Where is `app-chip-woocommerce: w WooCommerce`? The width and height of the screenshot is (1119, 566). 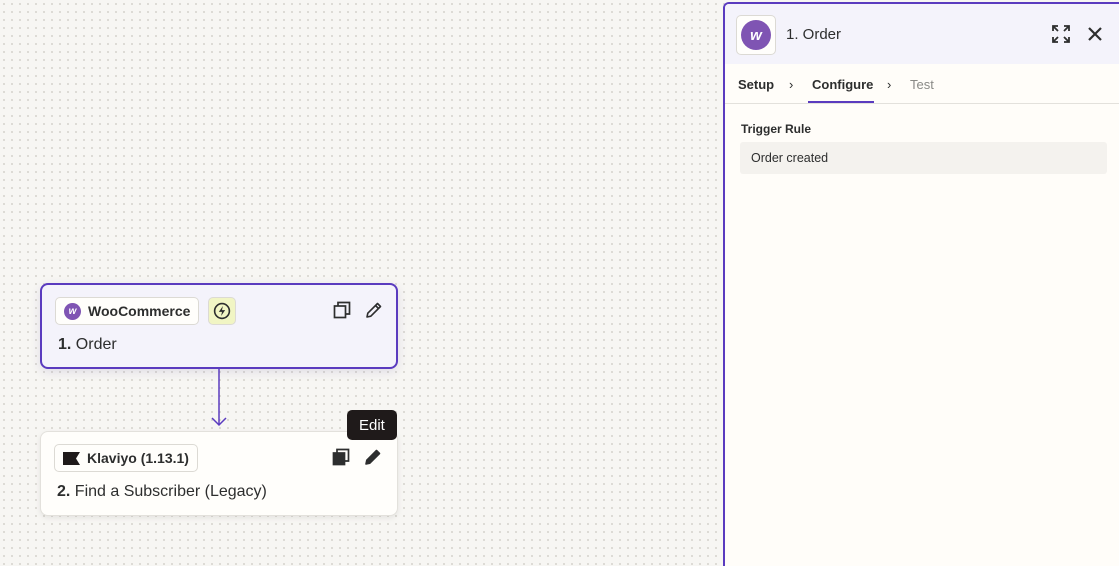
app-chip-woocommerce: w WooCommerce is located at coordinates (127, 311).